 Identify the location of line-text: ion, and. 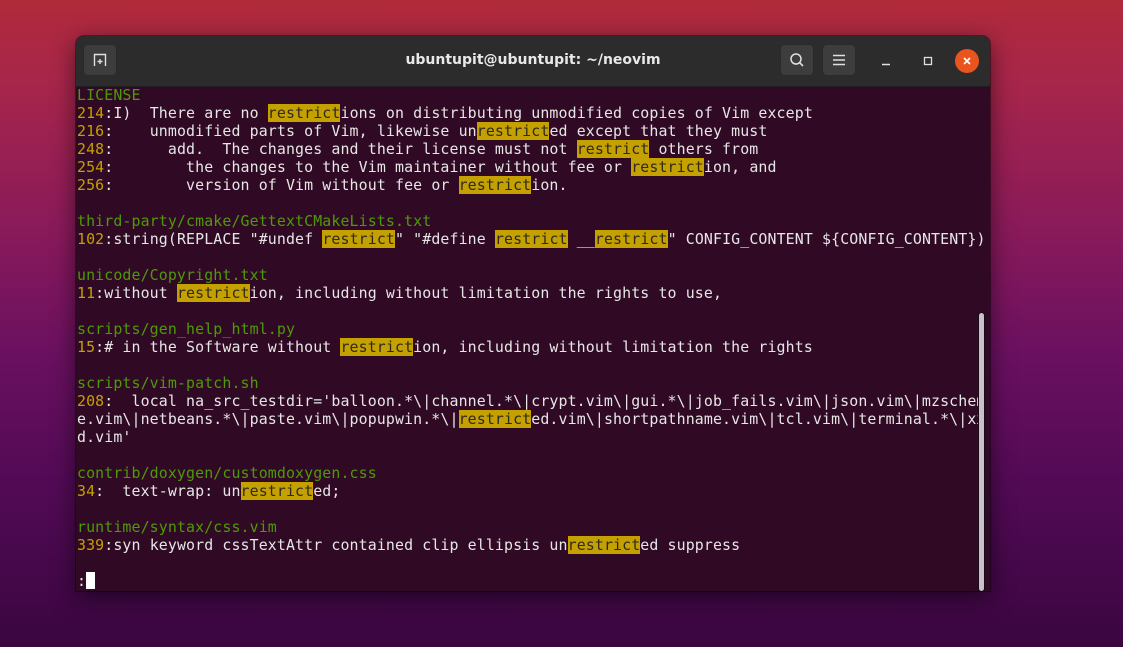
(740, 167).